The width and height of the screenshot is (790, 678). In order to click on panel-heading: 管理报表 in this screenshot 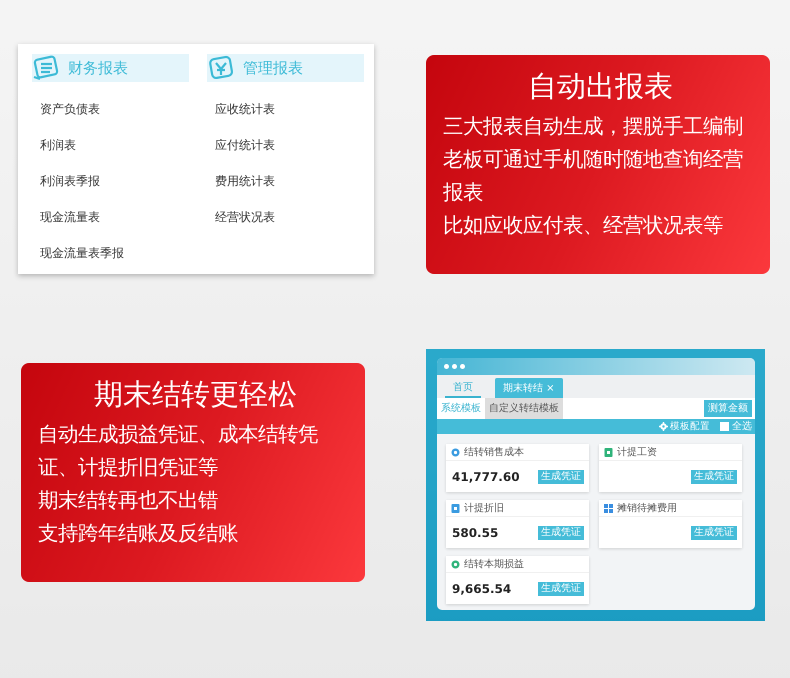, I will do `click(273, 68)`.